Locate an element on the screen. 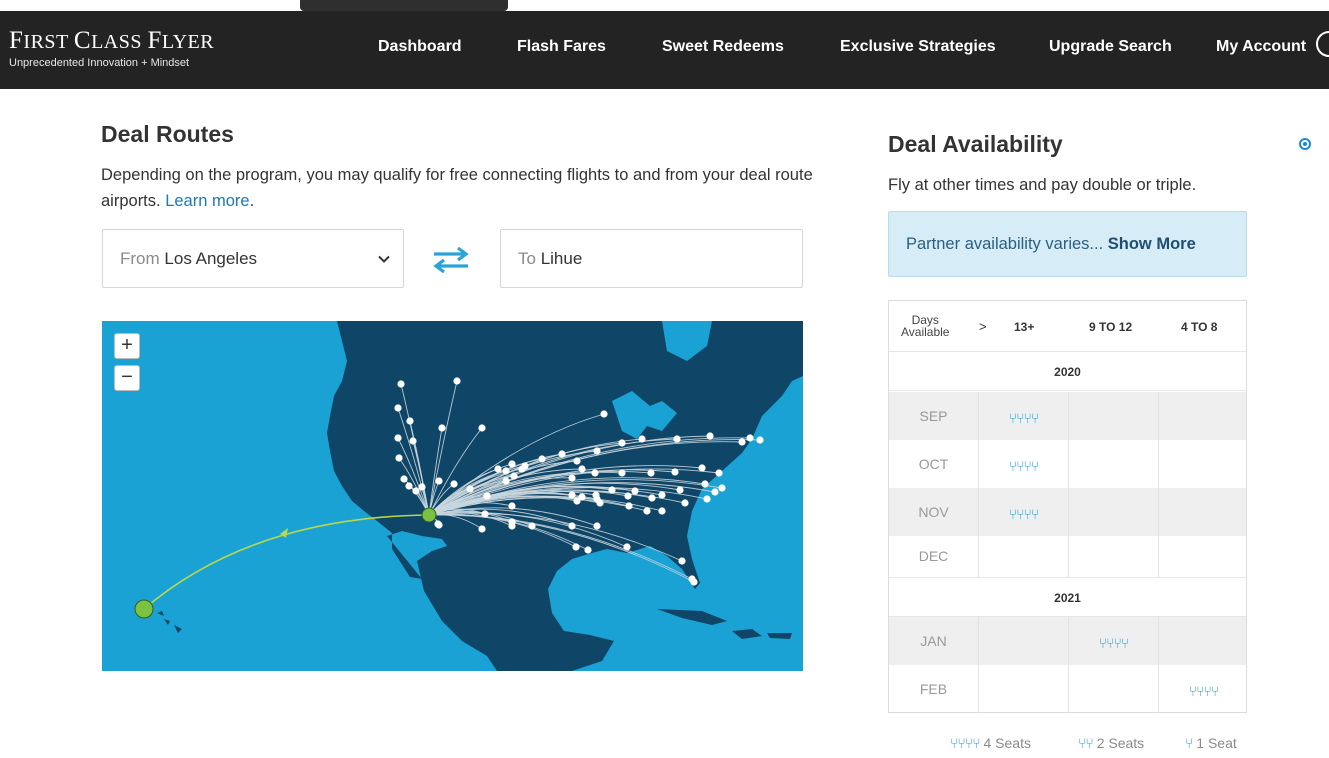  nav-my-account: My Account is located at coordinates (1261, 47).